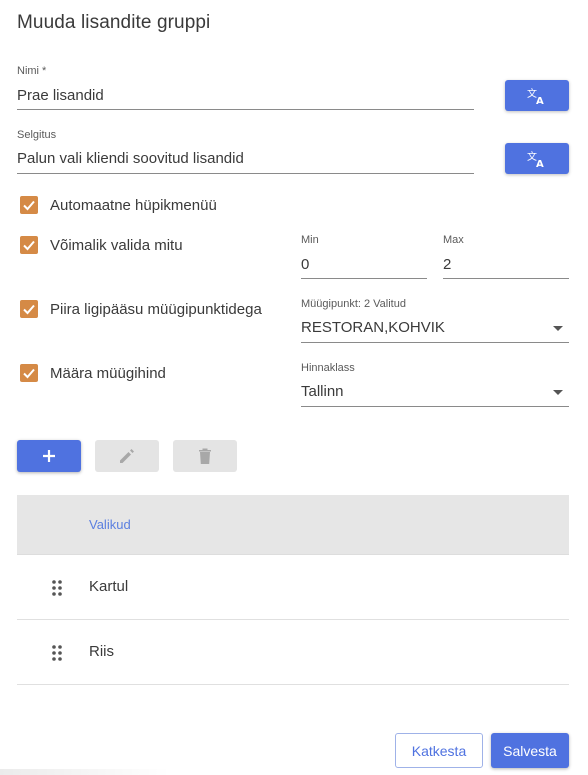 Image resolution: width=588 pixels, height=775 pixels. Describe the element at coordinates (322, 391) in the screenshot. I see `price-class-select-value: Tallinn` at that location.